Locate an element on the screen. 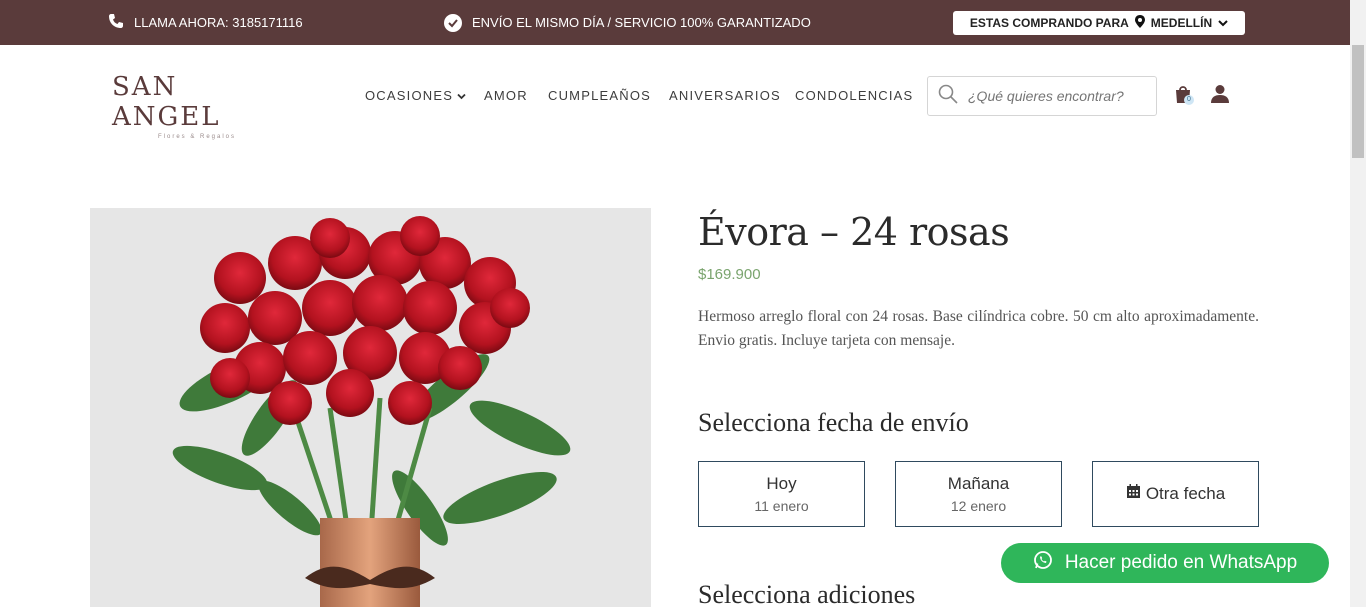  calendar-icon is located at coordinates (1133, 494).